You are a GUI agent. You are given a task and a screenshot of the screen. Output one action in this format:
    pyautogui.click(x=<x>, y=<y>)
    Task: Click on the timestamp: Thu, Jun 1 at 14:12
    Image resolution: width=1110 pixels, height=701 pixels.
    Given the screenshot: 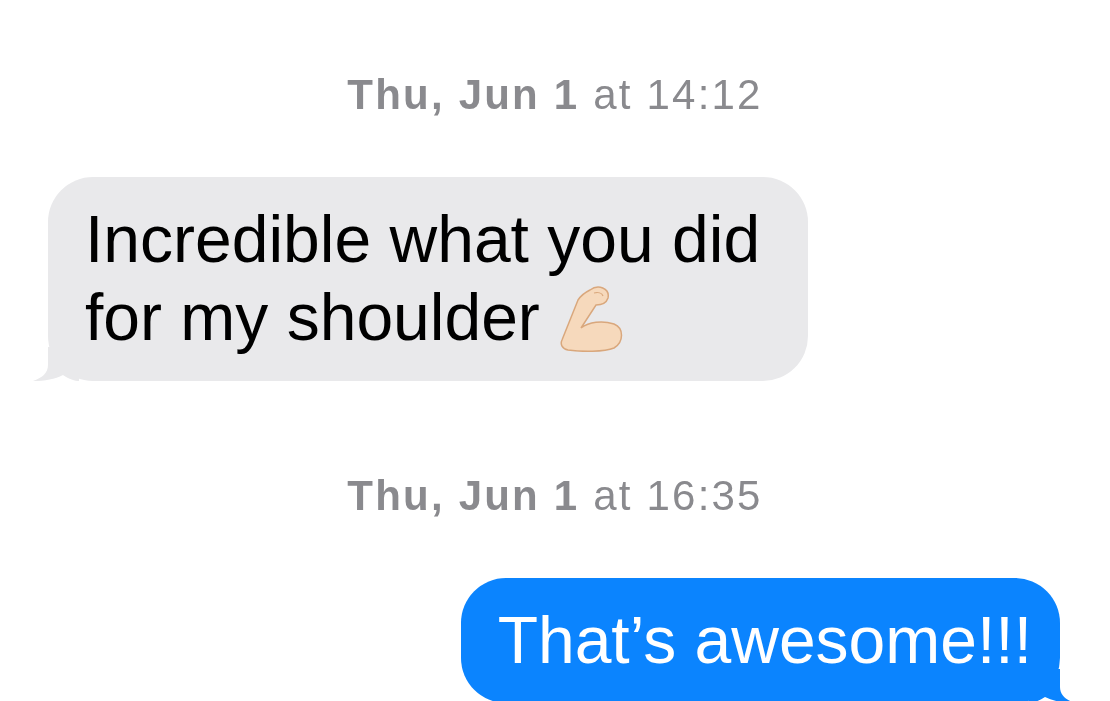 What is the action you would take?
    pyautogui.click(x=555, y=95)
    